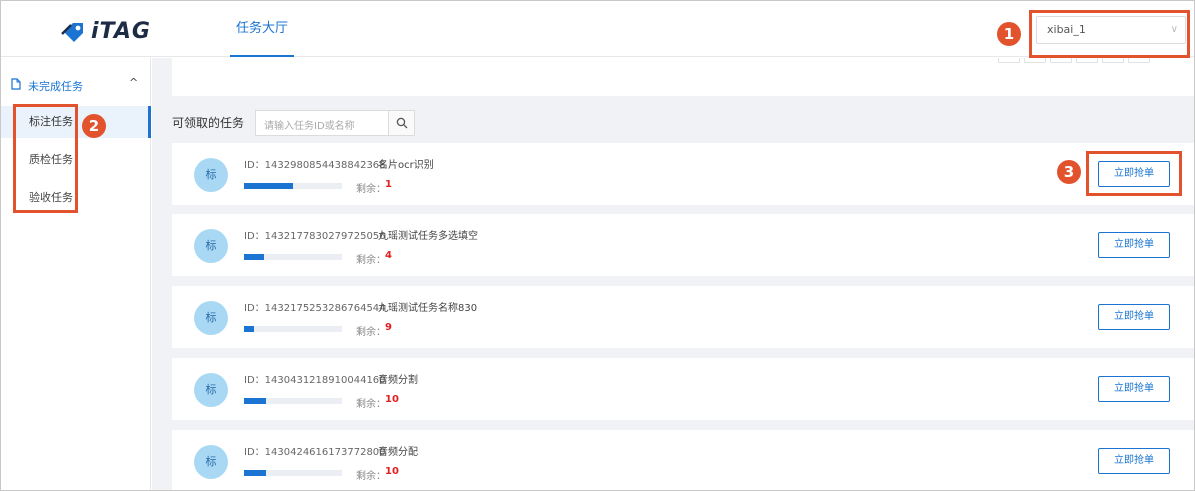  Describe the element at coordinates (133, 82) in the screenshot. I see `chevron-up-icon: ^` at that location.